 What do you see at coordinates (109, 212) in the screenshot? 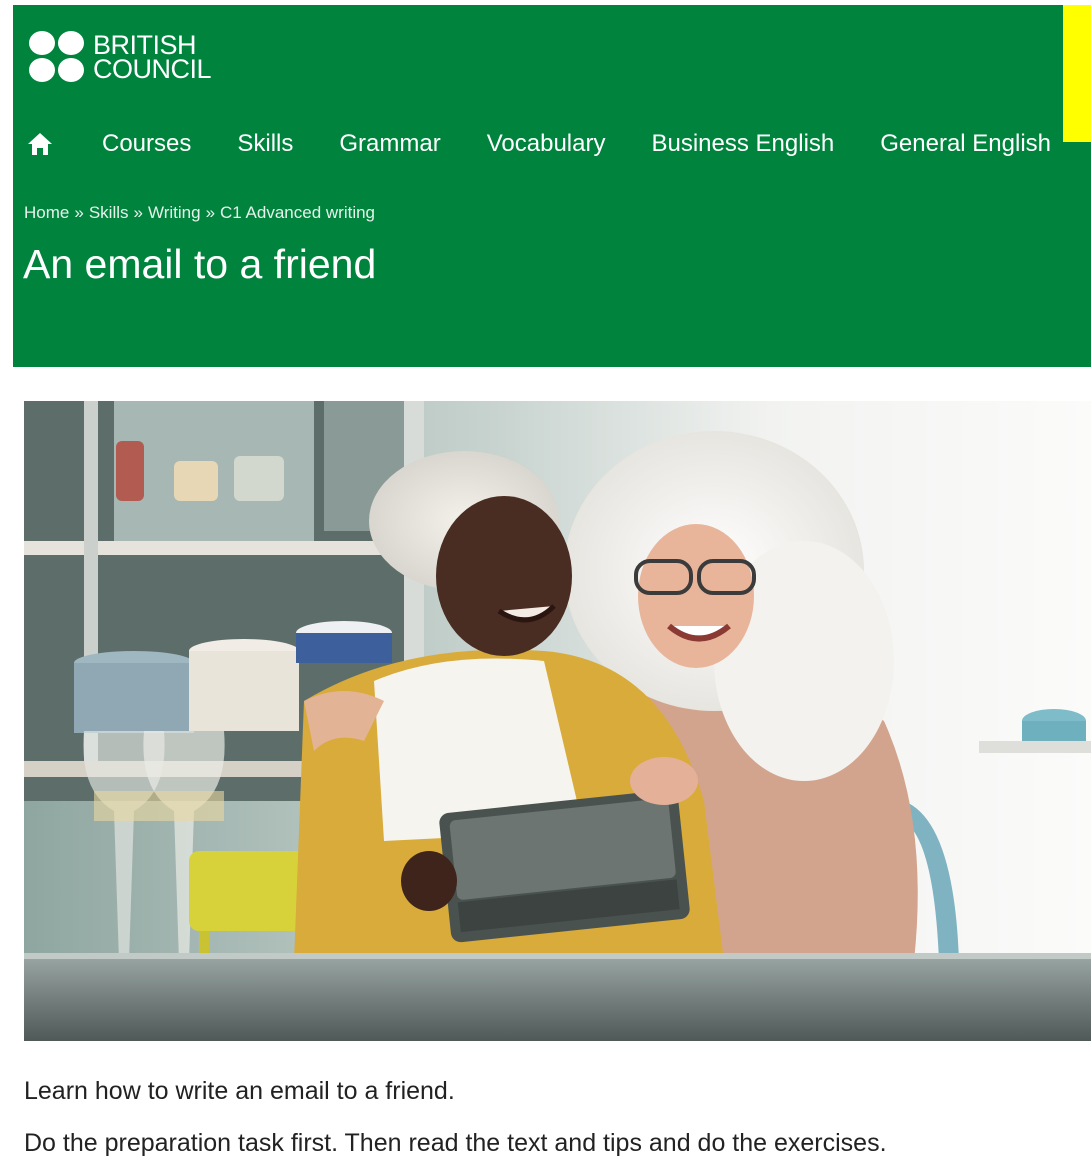
I see `breadcrumb-skills: Skills` at bounding box center [109, 212].